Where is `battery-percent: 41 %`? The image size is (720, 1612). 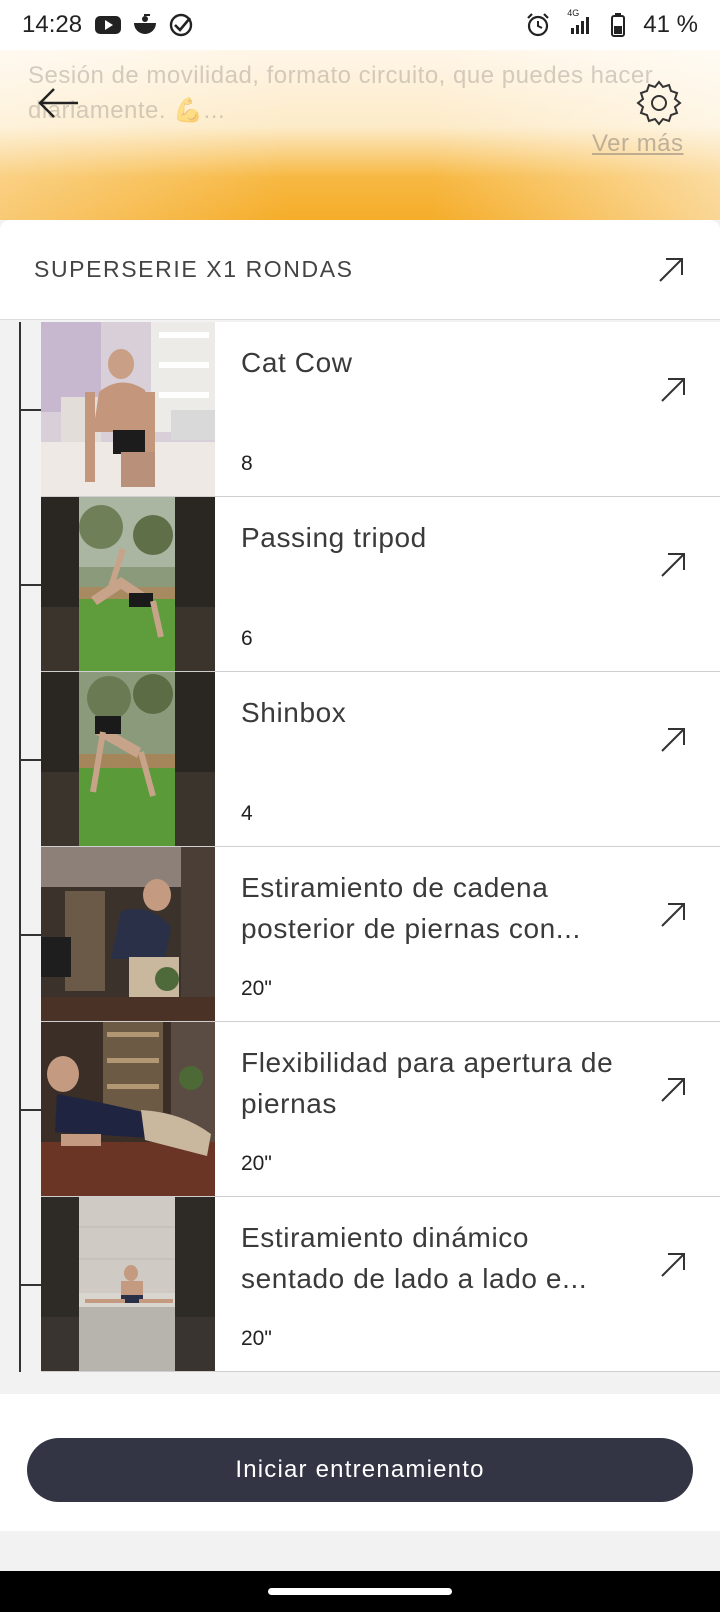
battery-percent: 41 % is located at coordinates (670, 24).